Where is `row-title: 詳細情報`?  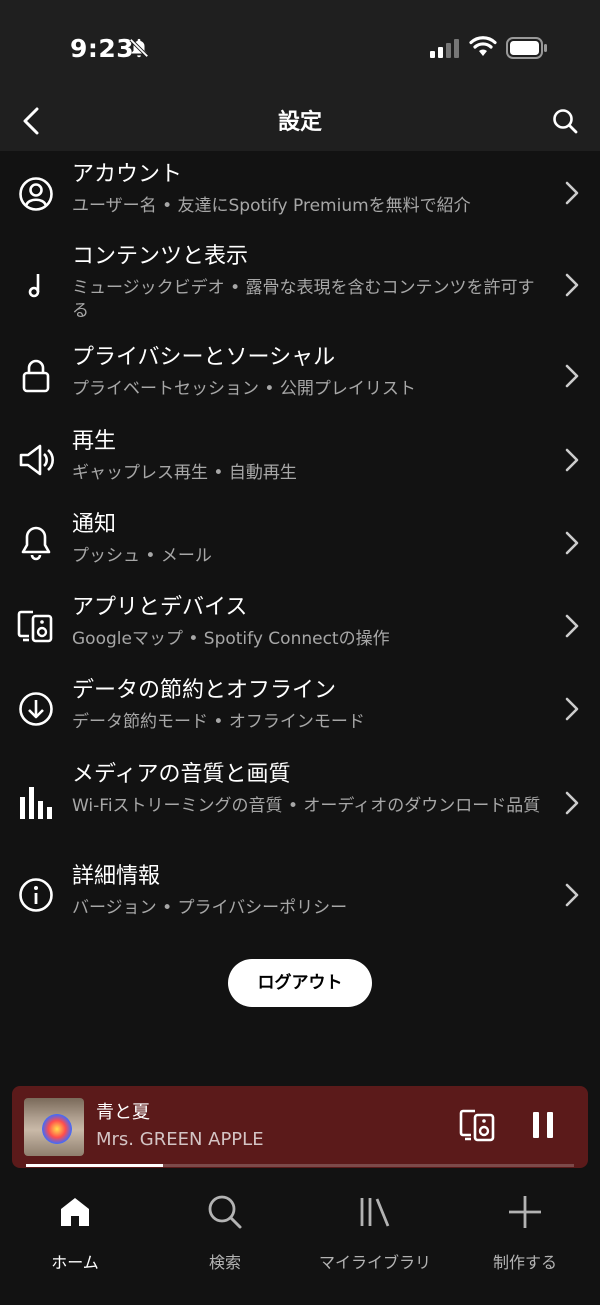 row-title: 詳細情報 is located at coordinates (116, 876).